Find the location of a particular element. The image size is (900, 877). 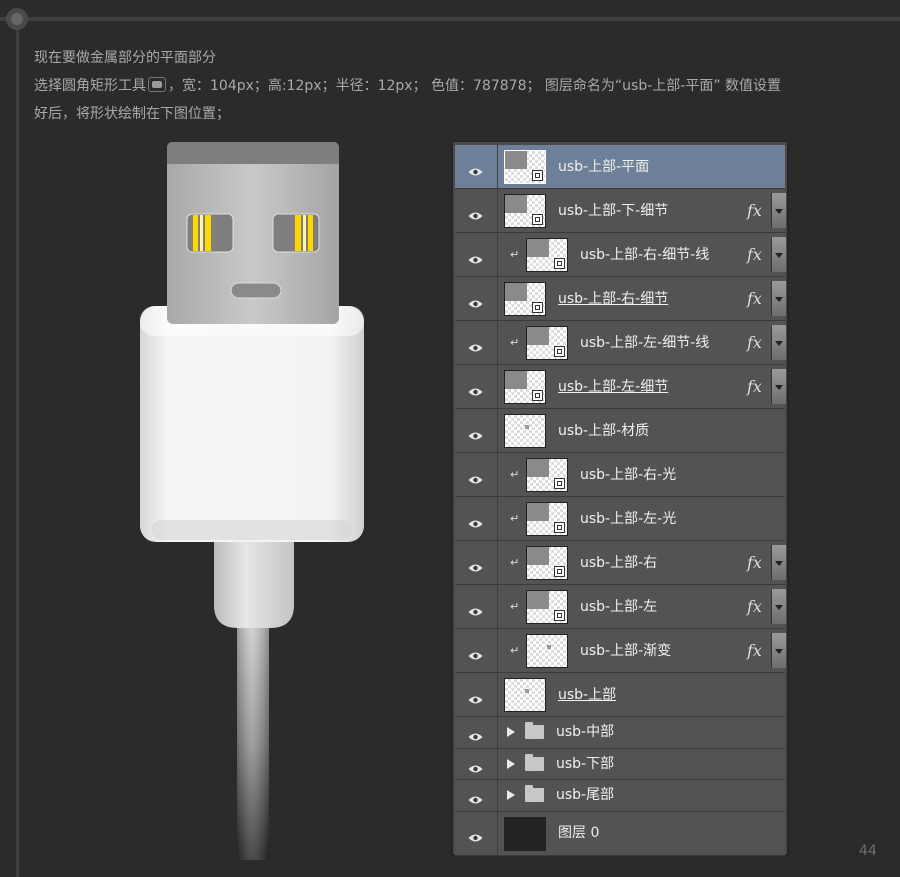

layer-row: usb-上部-左-细节 fx is located at coordinates (620, 387).